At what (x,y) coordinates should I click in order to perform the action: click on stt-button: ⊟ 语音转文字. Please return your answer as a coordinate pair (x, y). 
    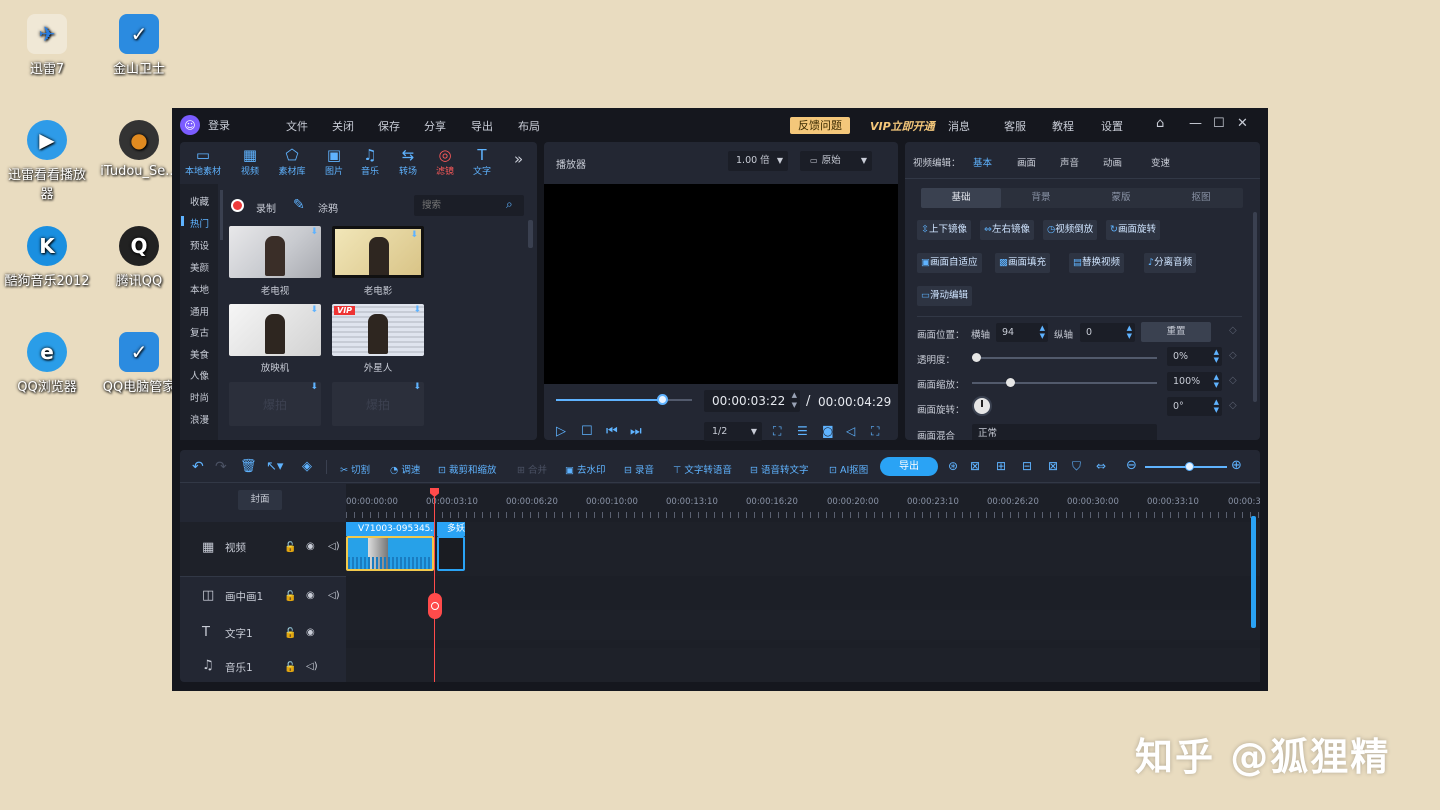
    Looking at the image, I should click on (779, 469).